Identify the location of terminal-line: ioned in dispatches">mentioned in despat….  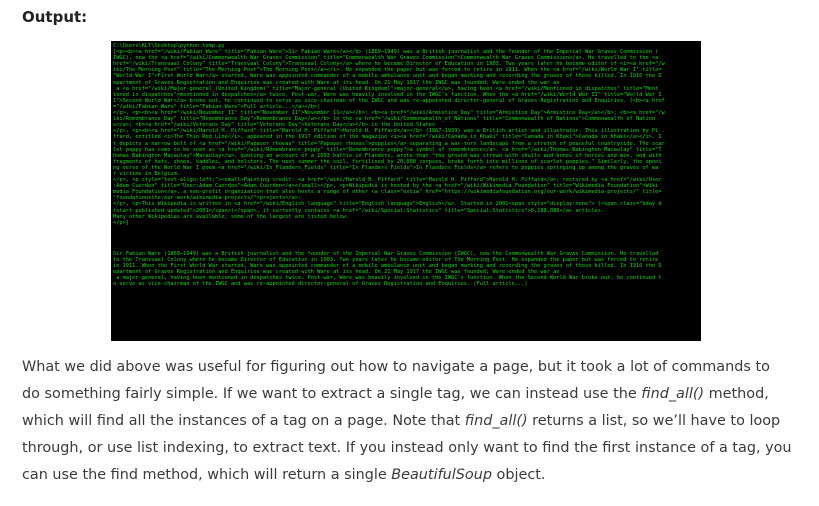
(387, 94).